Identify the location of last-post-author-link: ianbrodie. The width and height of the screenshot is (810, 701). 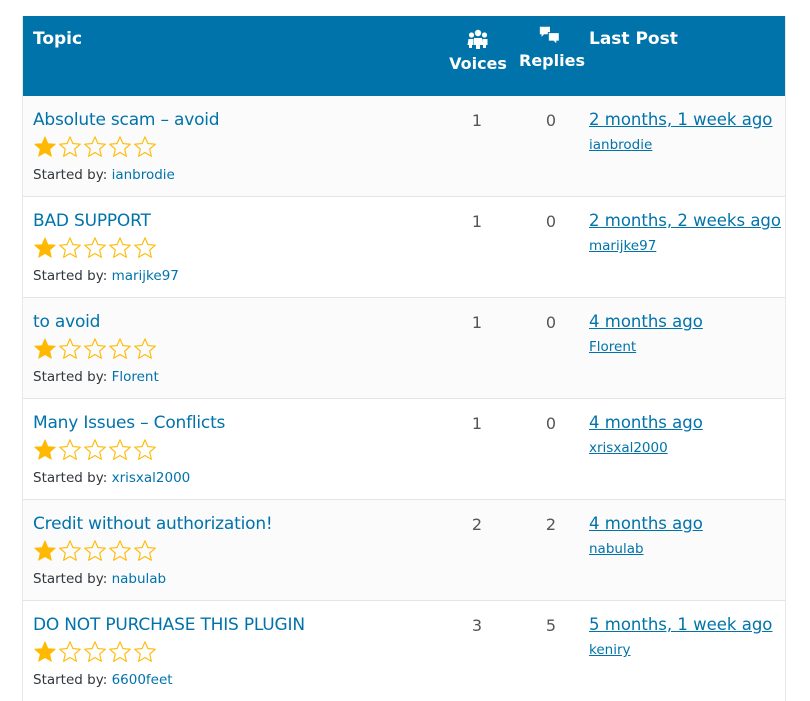
(620, 145).